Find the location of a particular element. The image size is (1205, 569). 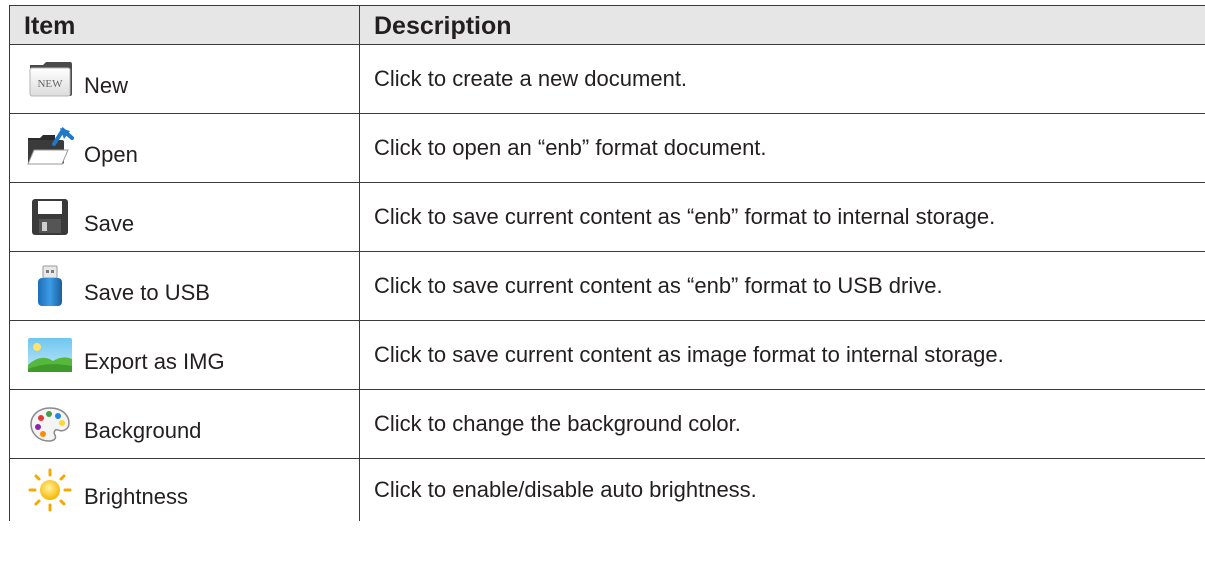

table-row: NEW New Click to create a new document. is located at coordinates (607, 79).